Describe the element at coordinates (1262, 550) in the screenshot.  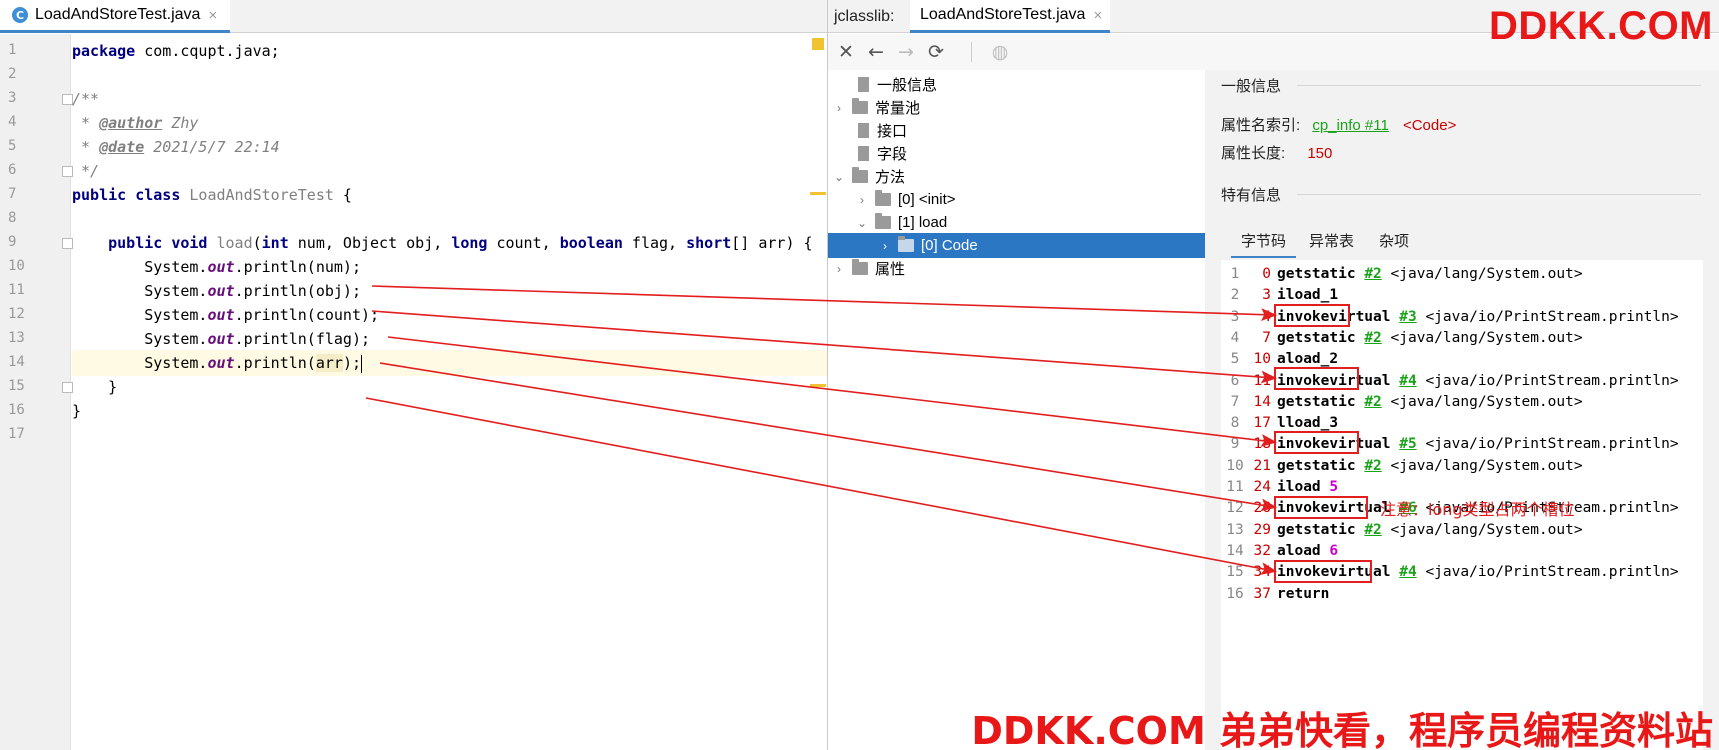
I see `bytecode-offset: 32` at that location.